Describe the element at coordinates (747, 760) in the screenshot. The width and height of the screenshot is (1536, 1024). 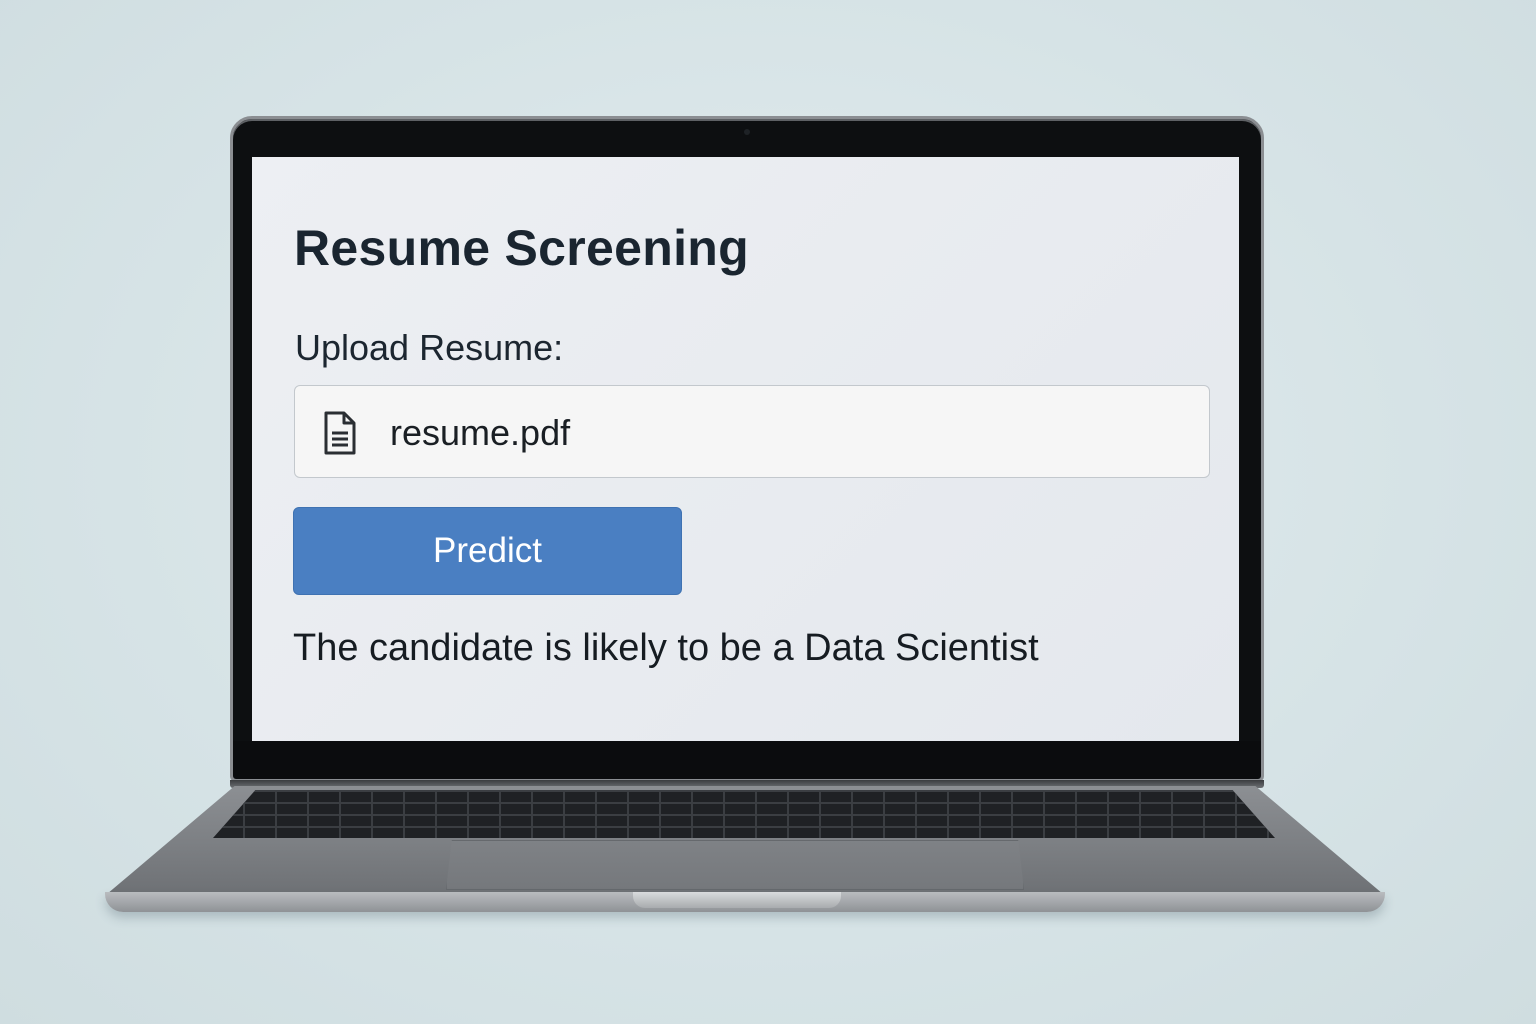
I see `screen-bezel-bottom` at that location.